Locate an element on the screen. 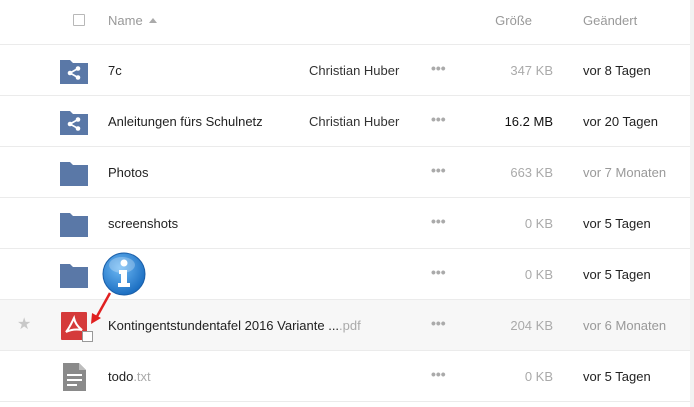  file-extension: .txt is located at coordinates (142, 376).